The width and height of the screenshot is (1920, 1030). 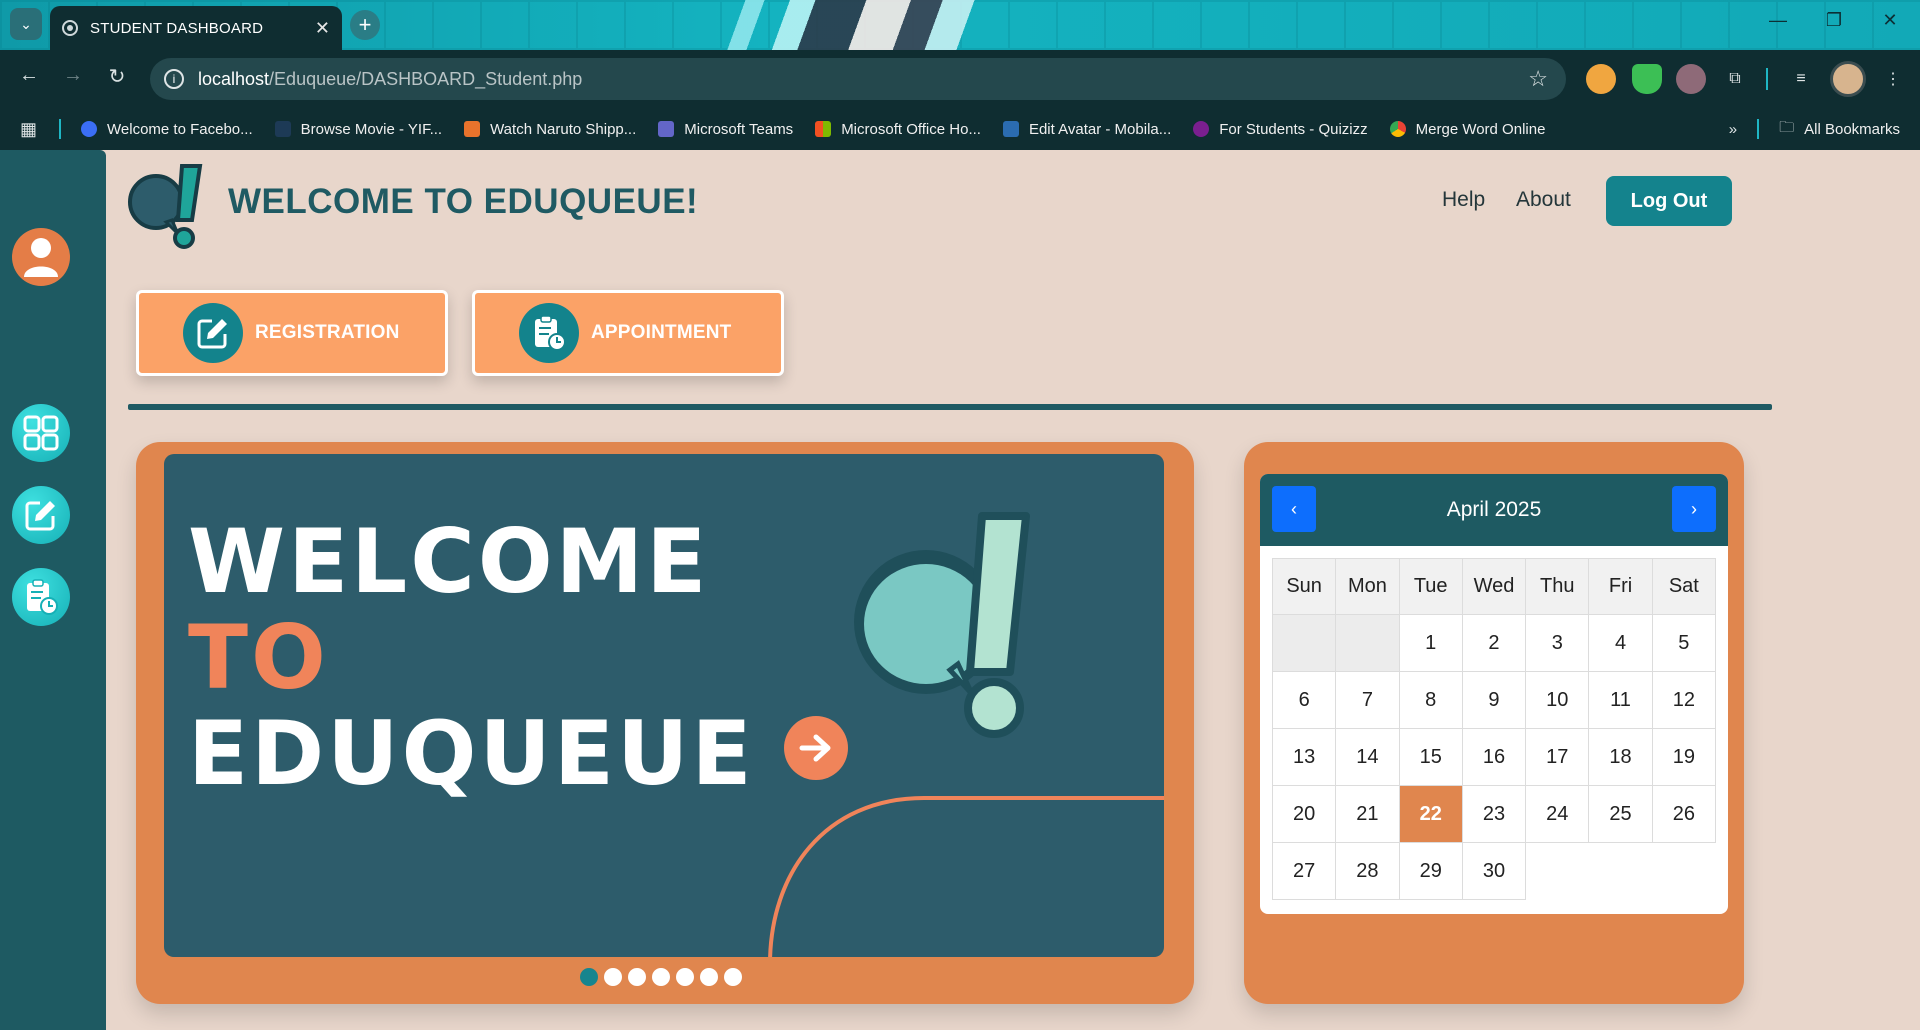 What do you see at coordinates (1890, 20) in the screenshot?
I see `close-window-button: ✕` at bounding box center [1890, 20].